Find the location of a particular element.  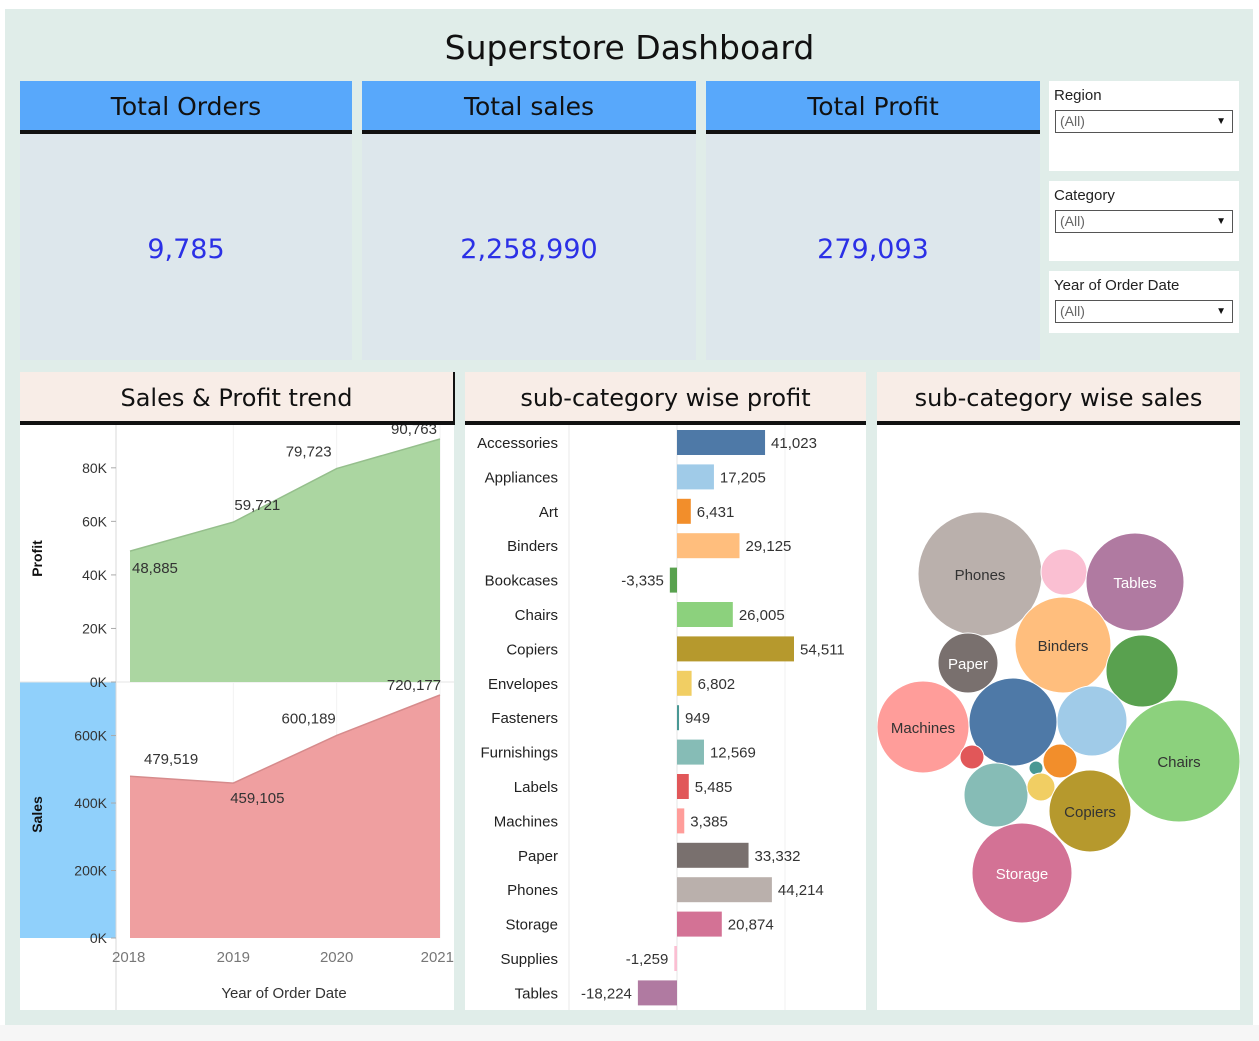

category-label: Furnishings is located at coordinates (519, 753).